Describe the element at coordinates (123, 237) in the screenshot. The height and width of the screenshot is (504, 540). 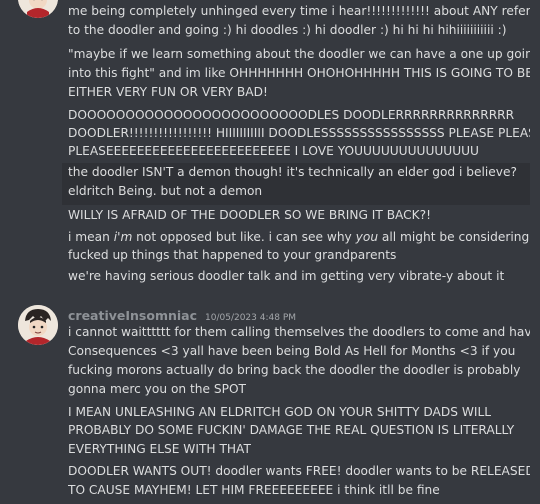
I see `emphasis-text: i'm` at that location.